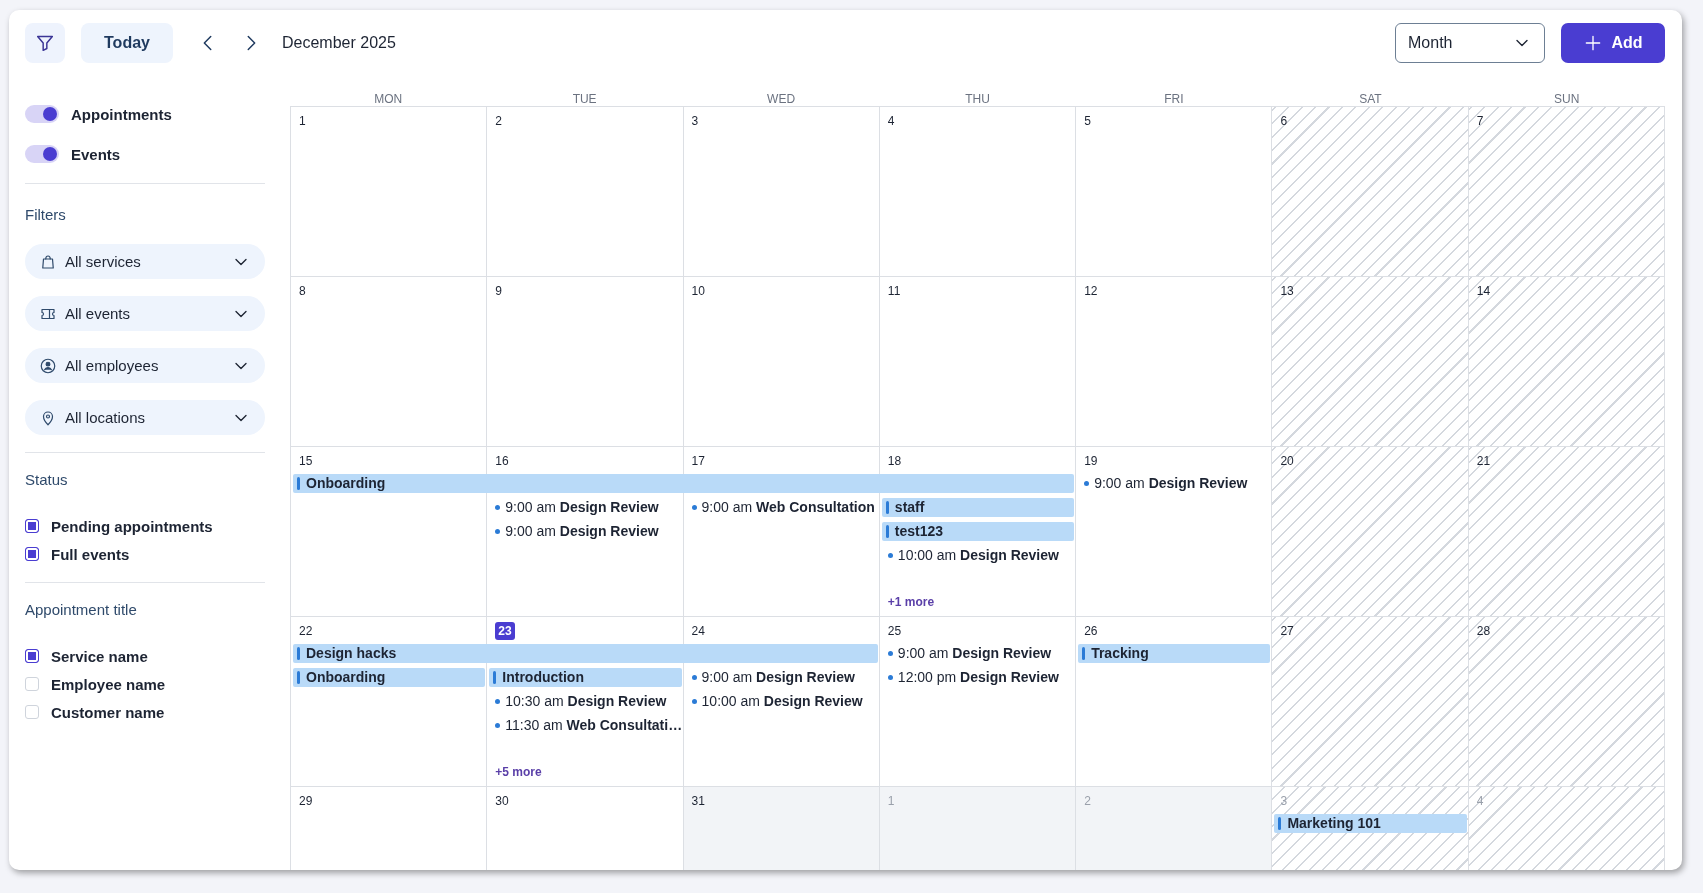 Image resolution: width=1703 pixels, height=893 pixels. I want to click on person-circle-icon, so click(48, 365).